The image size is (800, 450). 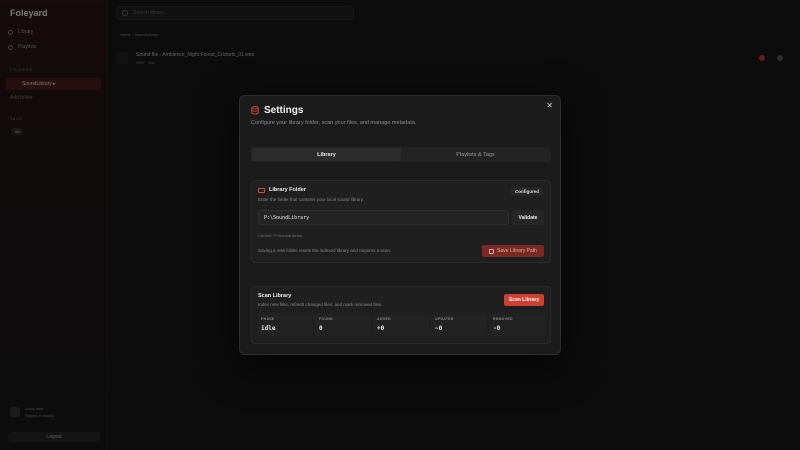 What do you see at coordinates (459, 325) in the screenshot?
I see `stat-updated: UPDATED ~0` at bounding box center [459, 325].